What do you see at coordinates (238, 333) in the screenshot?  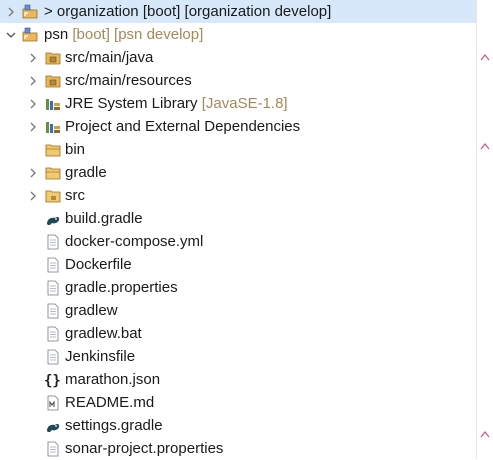 I see `tree-item-gradlew-bat: gradlew.bat` at bounding box center [238, 333].